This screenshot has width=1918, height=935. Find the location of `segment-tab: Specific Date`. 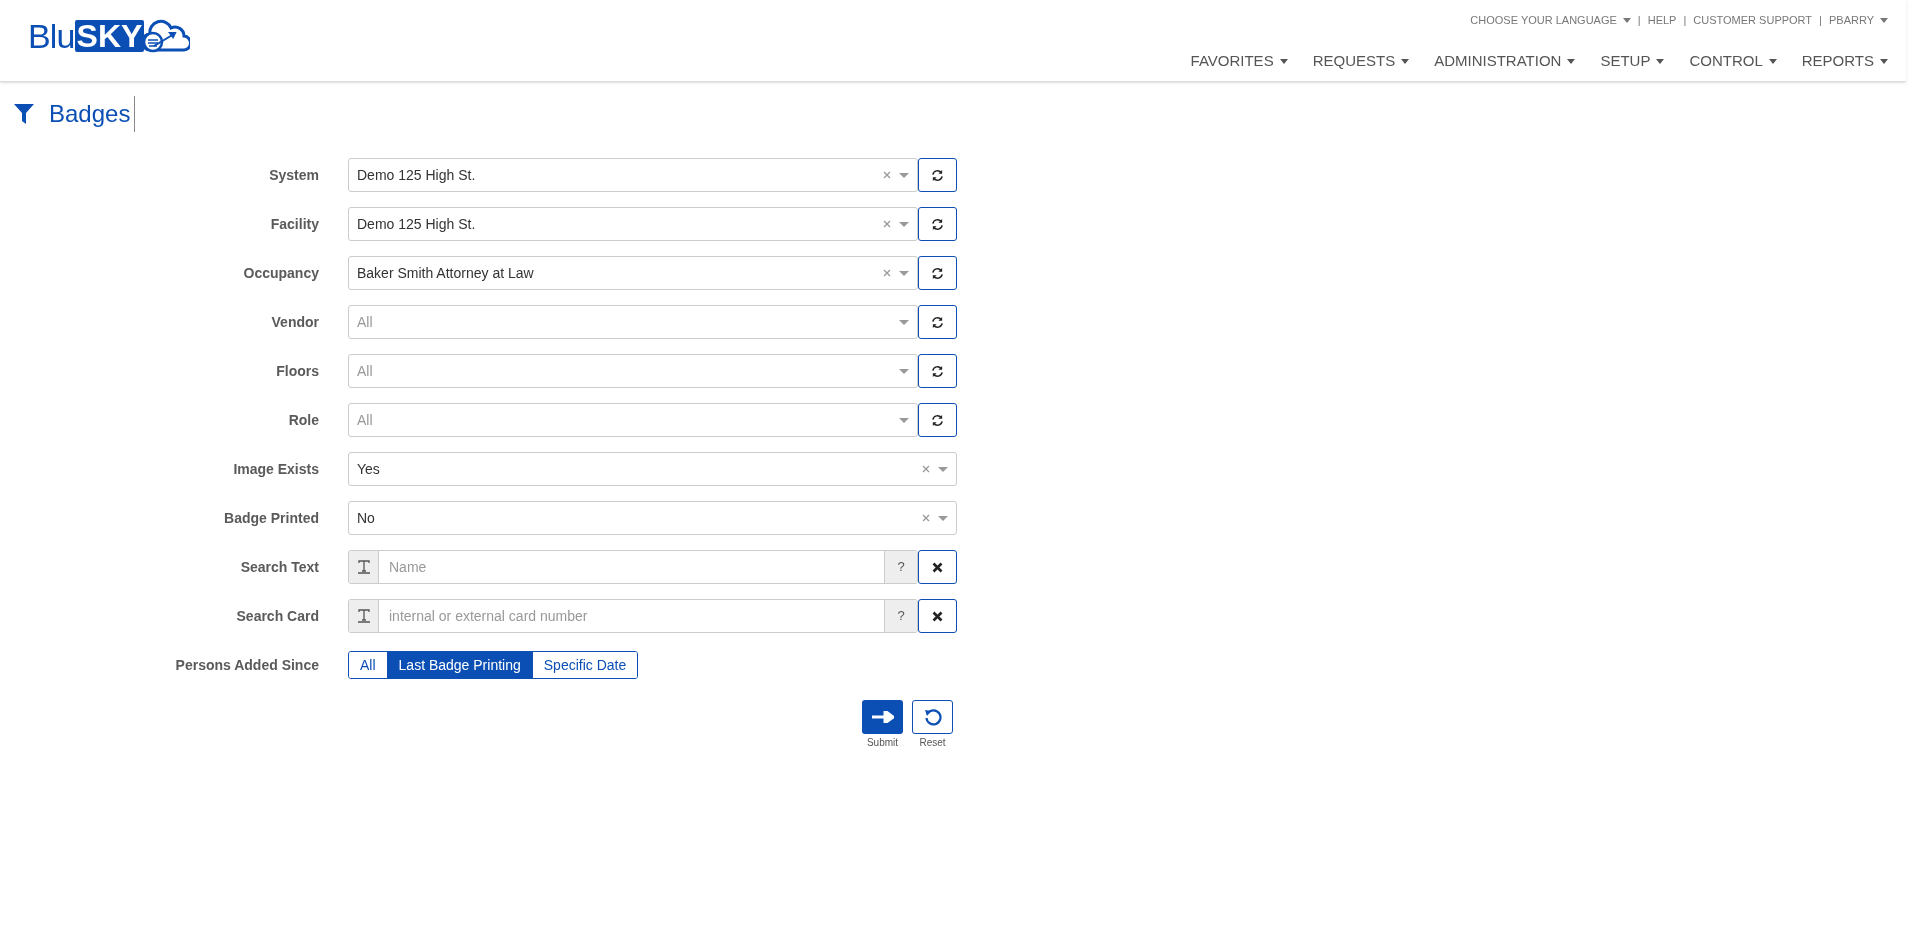

segment-tab: Specific Date is located at coordinates (584, 665).